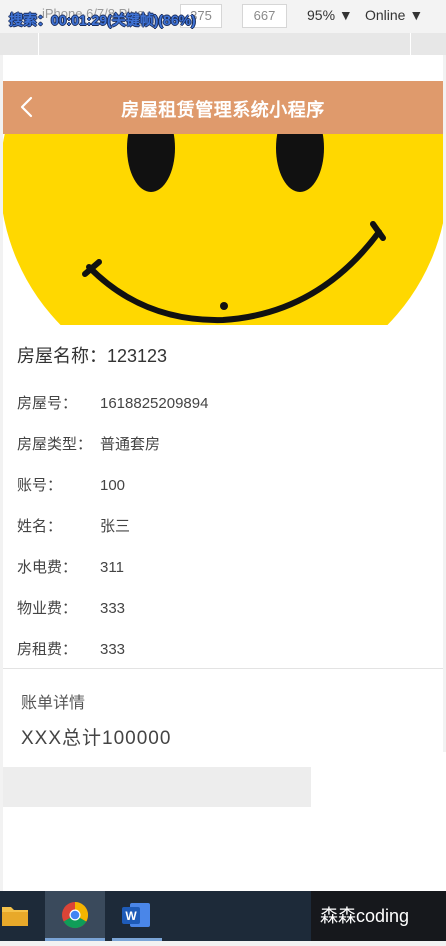 The width and height of the screenshot is (446, 946). Describe the element at coordinates (113, 485) in the screenshot. I see `field-value: 100` at that location.